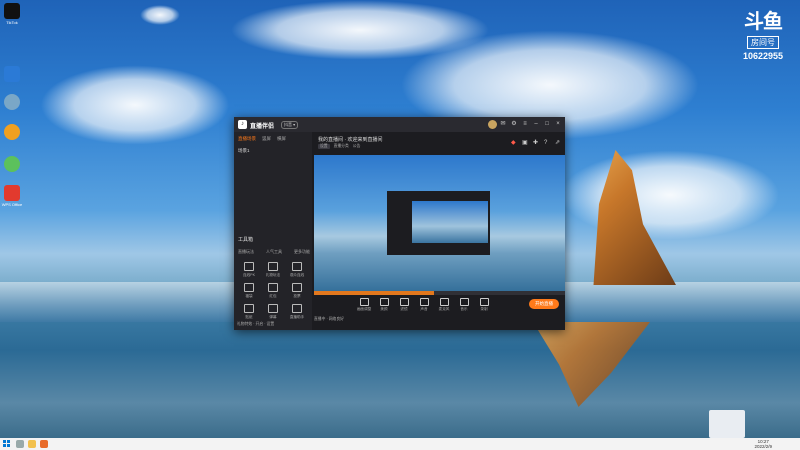 The width and height of the screenshot is (800, 450). What do you see at coordinates (727, 424) in the screenshot?
I see `tray-overflow-popup` at bounding box center [727, 424].